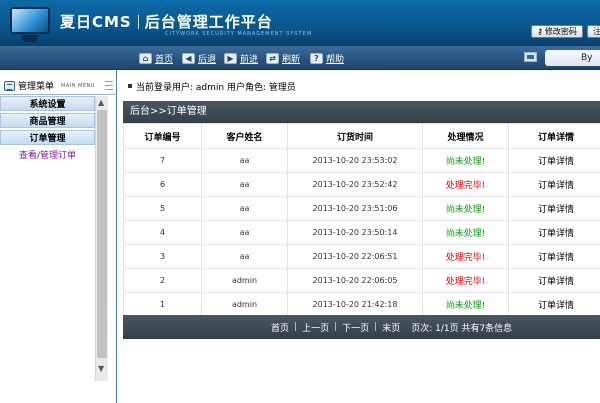  I want to click on table-row: 5 aa 2013-10-20 23:51:06 尚未处理! 订单详情, so click(362, 208).